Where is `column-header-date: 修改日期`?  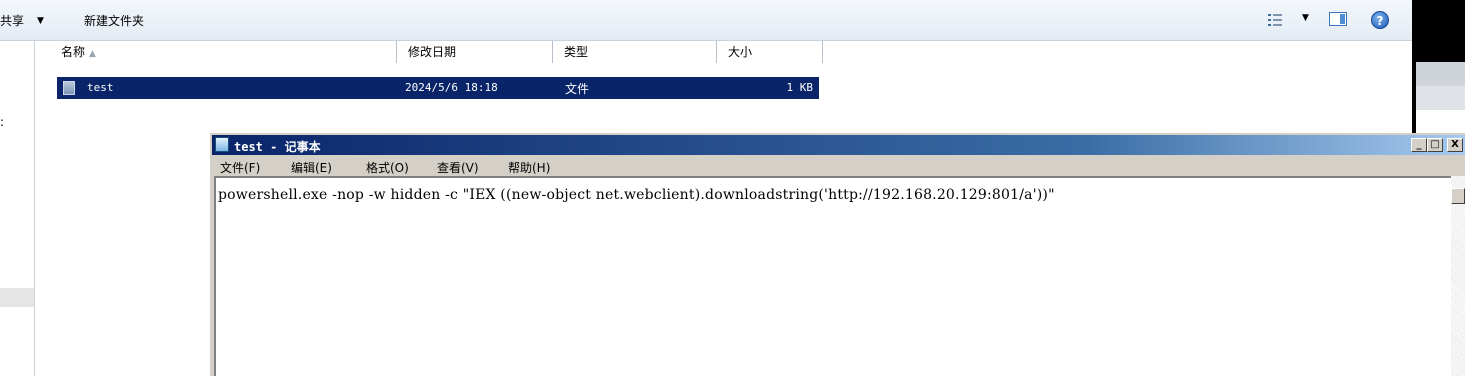 column-header-date: 修改日期 is located at coordinates (475, 52).